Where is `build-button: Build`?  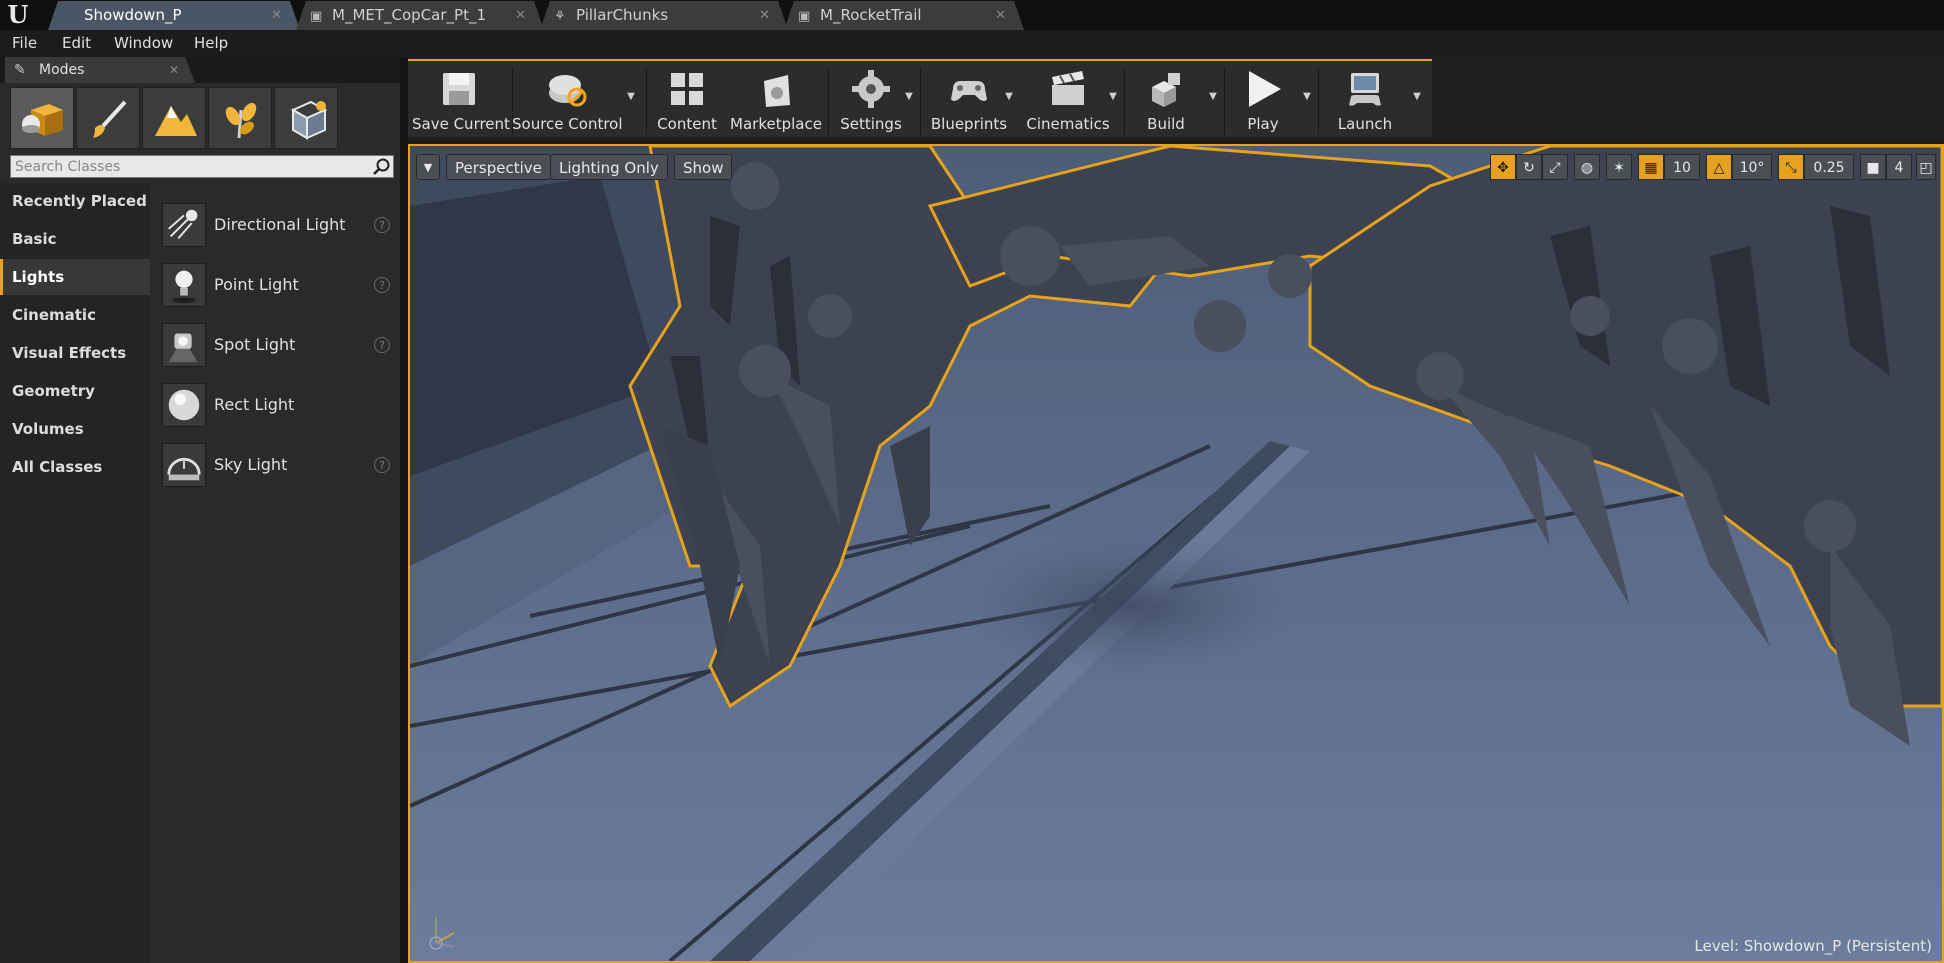 build-button: Build is located at coordinates (1166, 100).